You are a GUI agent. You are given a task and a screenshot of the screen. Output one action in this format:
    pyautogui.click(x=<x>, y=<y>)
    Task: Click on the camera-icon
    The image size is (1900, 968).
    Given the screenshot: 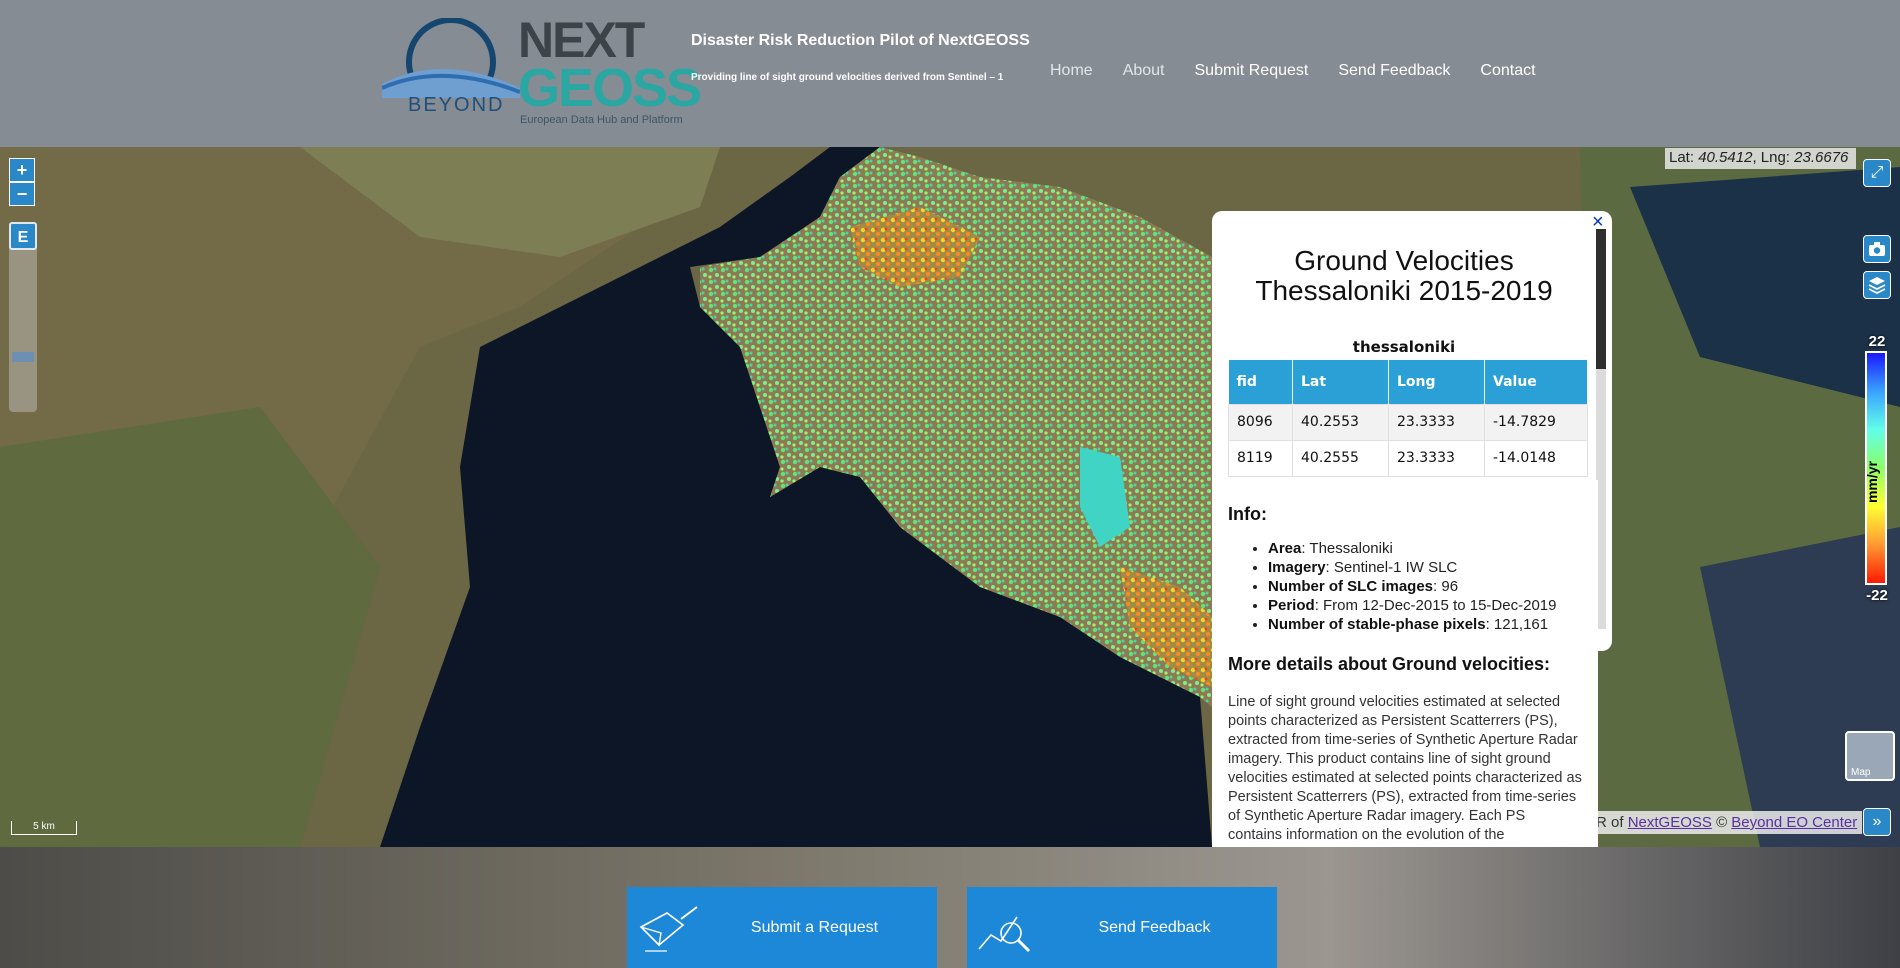 What is the action you would take?
    pyautogui.click(x=1877, y=249)
    